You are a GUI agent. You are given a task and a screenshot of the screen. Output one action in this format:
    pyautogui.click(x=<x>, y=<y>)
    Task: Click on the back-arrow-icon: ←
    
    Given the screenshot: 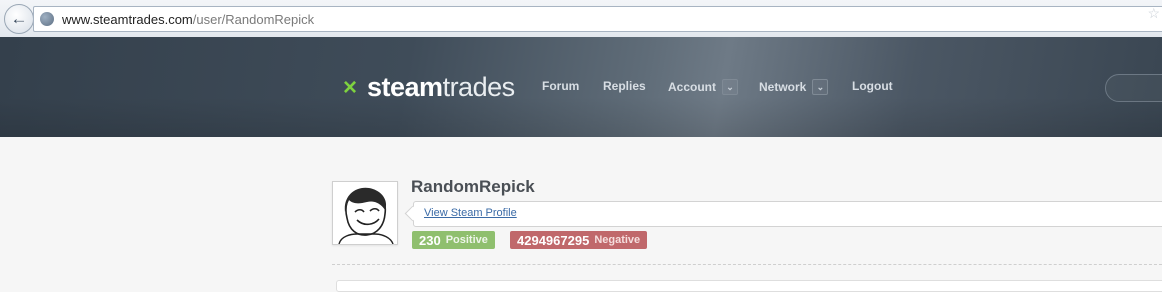 What is the action you would take?
    pyautogui.click(x=19, y=19)
    